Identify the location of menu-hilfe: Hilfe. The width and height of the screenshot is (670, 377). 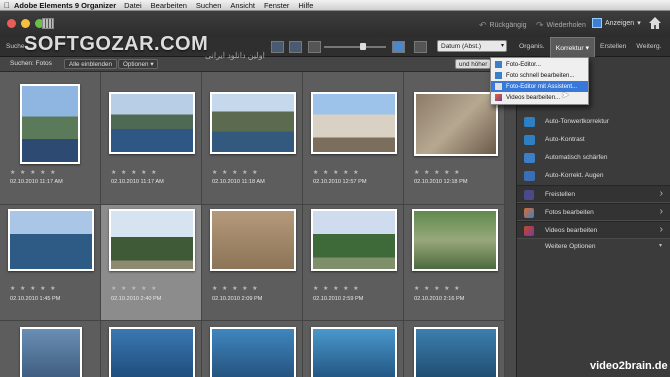
(305, 5).